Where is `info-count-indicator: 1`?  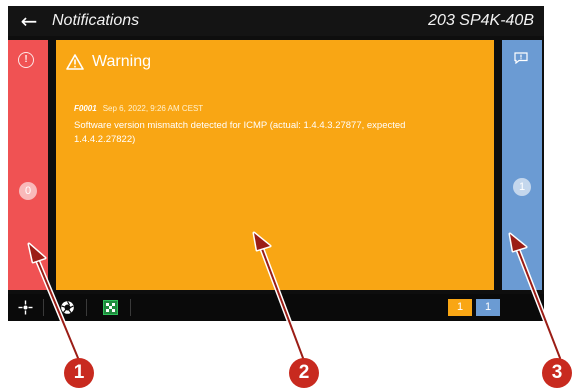 info-count-indicator: 1 is located at coordinates (488, 307).